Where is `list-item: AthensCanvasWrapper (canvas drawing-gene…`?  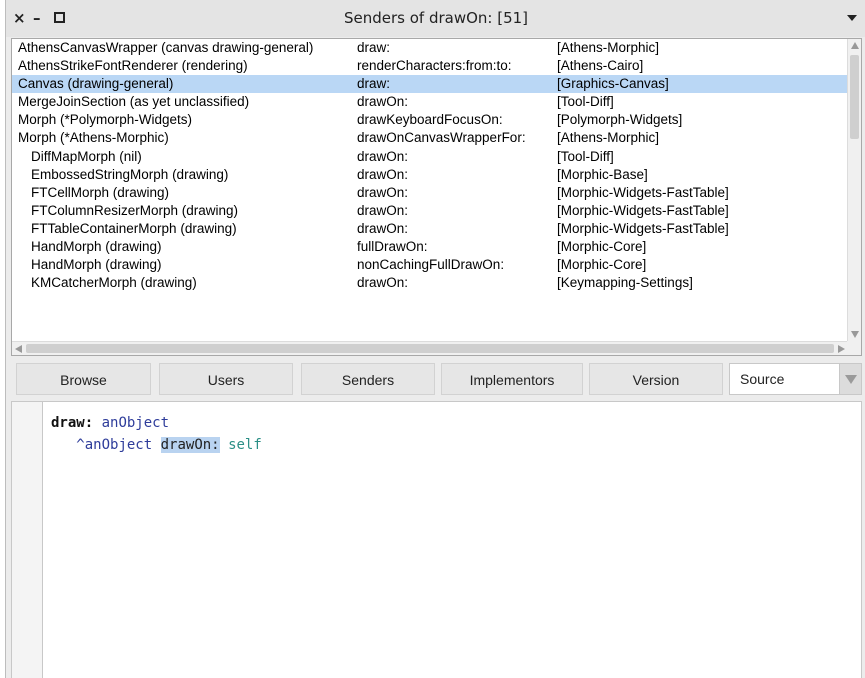 list-item: AthensCanvasWrapper (canvas drawing-gene… is located at coordinates (430, 48).